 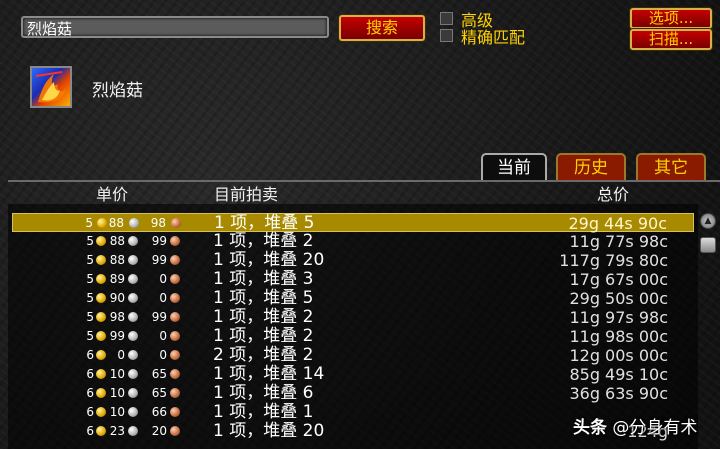 What do you see at coordinates (263, 412) in the screenshot?
I see `listing-text: 1 项，堆叠 1` at bounding box center [263, 412].